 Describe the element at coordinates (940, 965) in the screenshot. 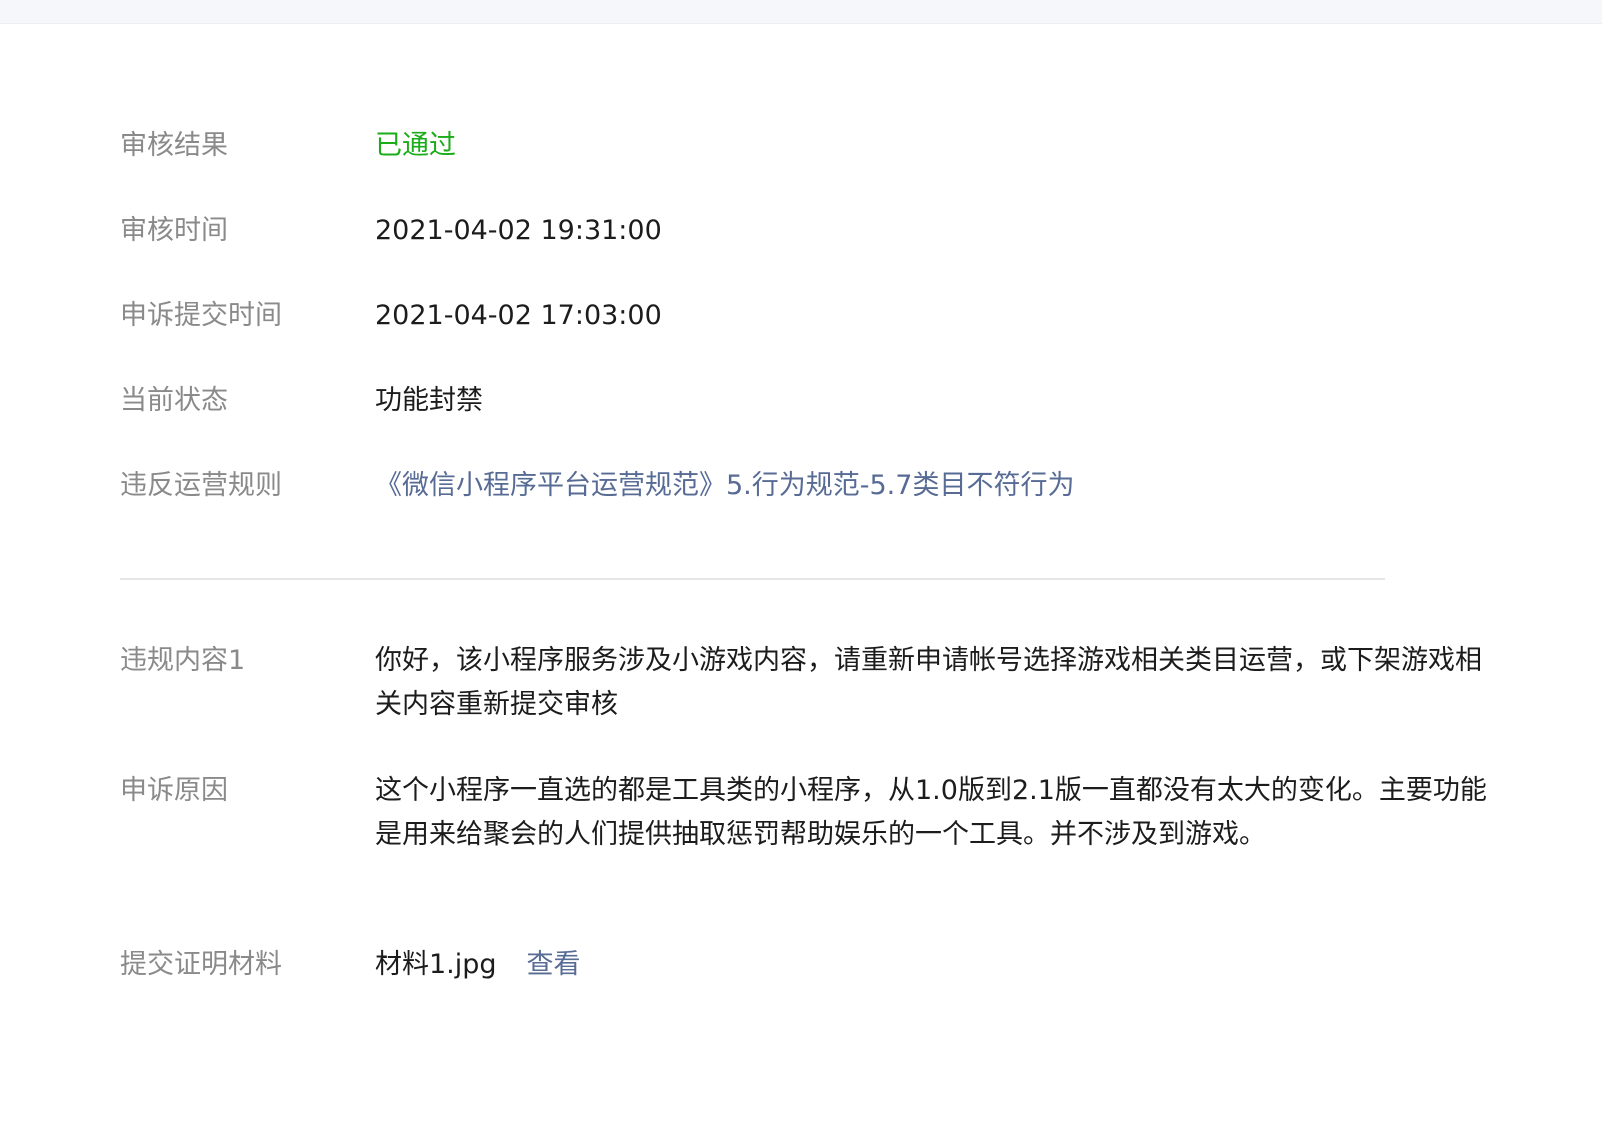

I see `evidence-value: 材料1.jpg 查看` at that location.